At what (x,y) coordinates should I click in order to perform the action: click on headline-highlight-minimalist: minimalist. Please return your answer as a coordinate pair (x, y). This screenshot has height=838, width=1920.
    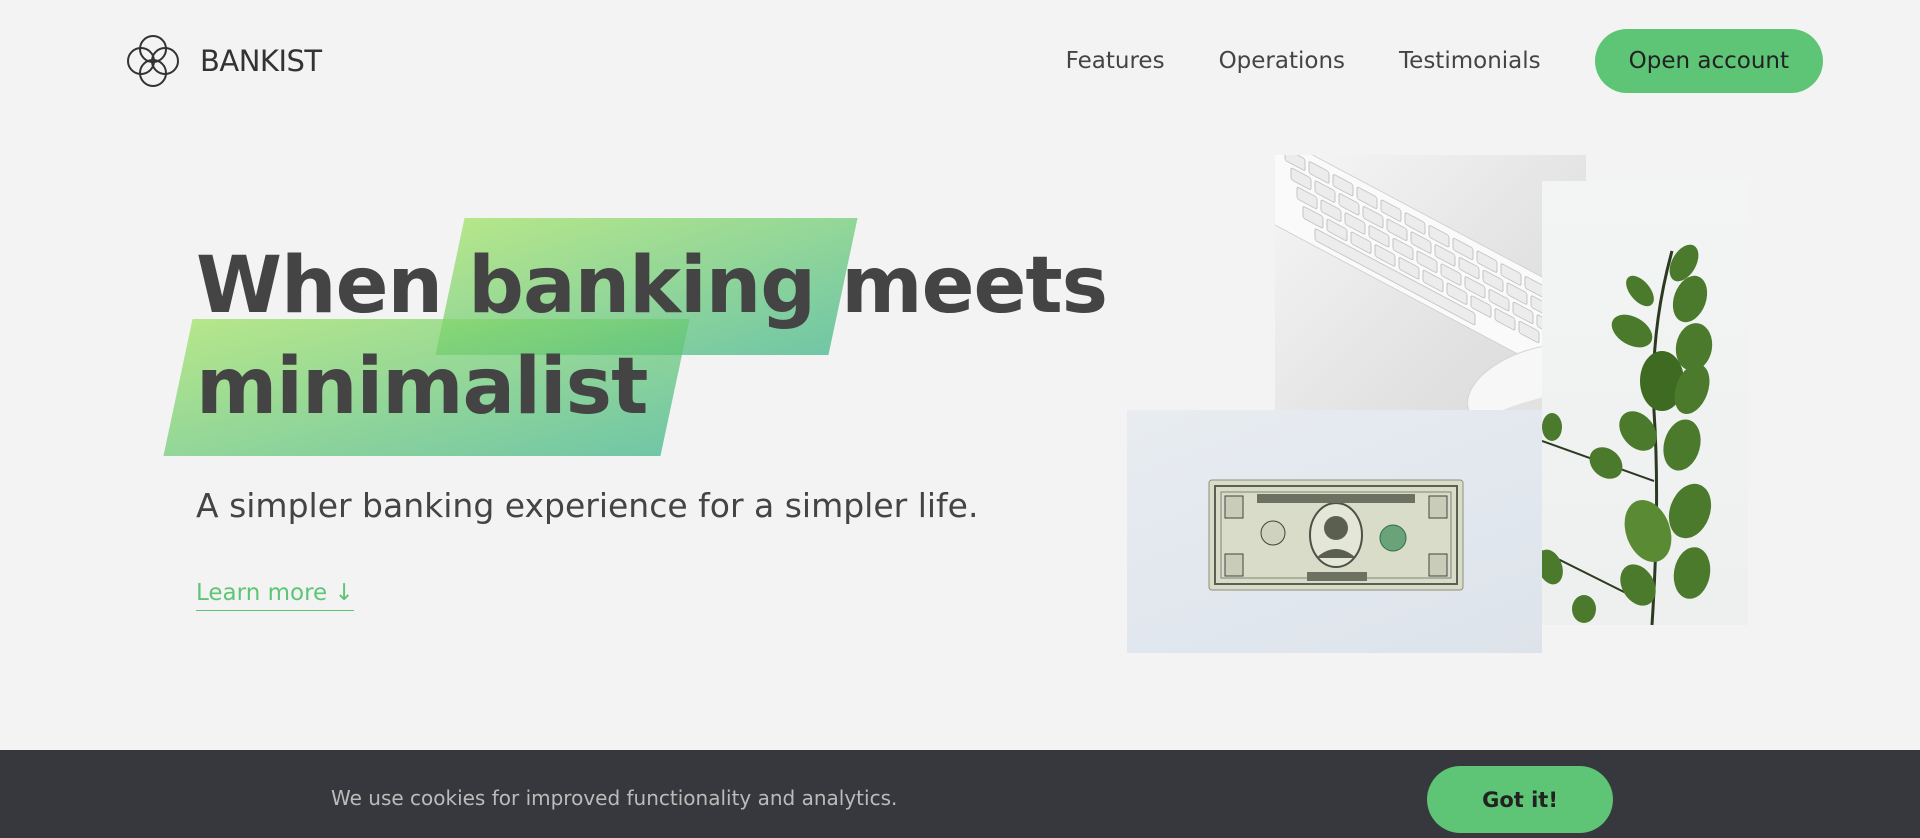
    Looking at the image, I should click on (422, 387).